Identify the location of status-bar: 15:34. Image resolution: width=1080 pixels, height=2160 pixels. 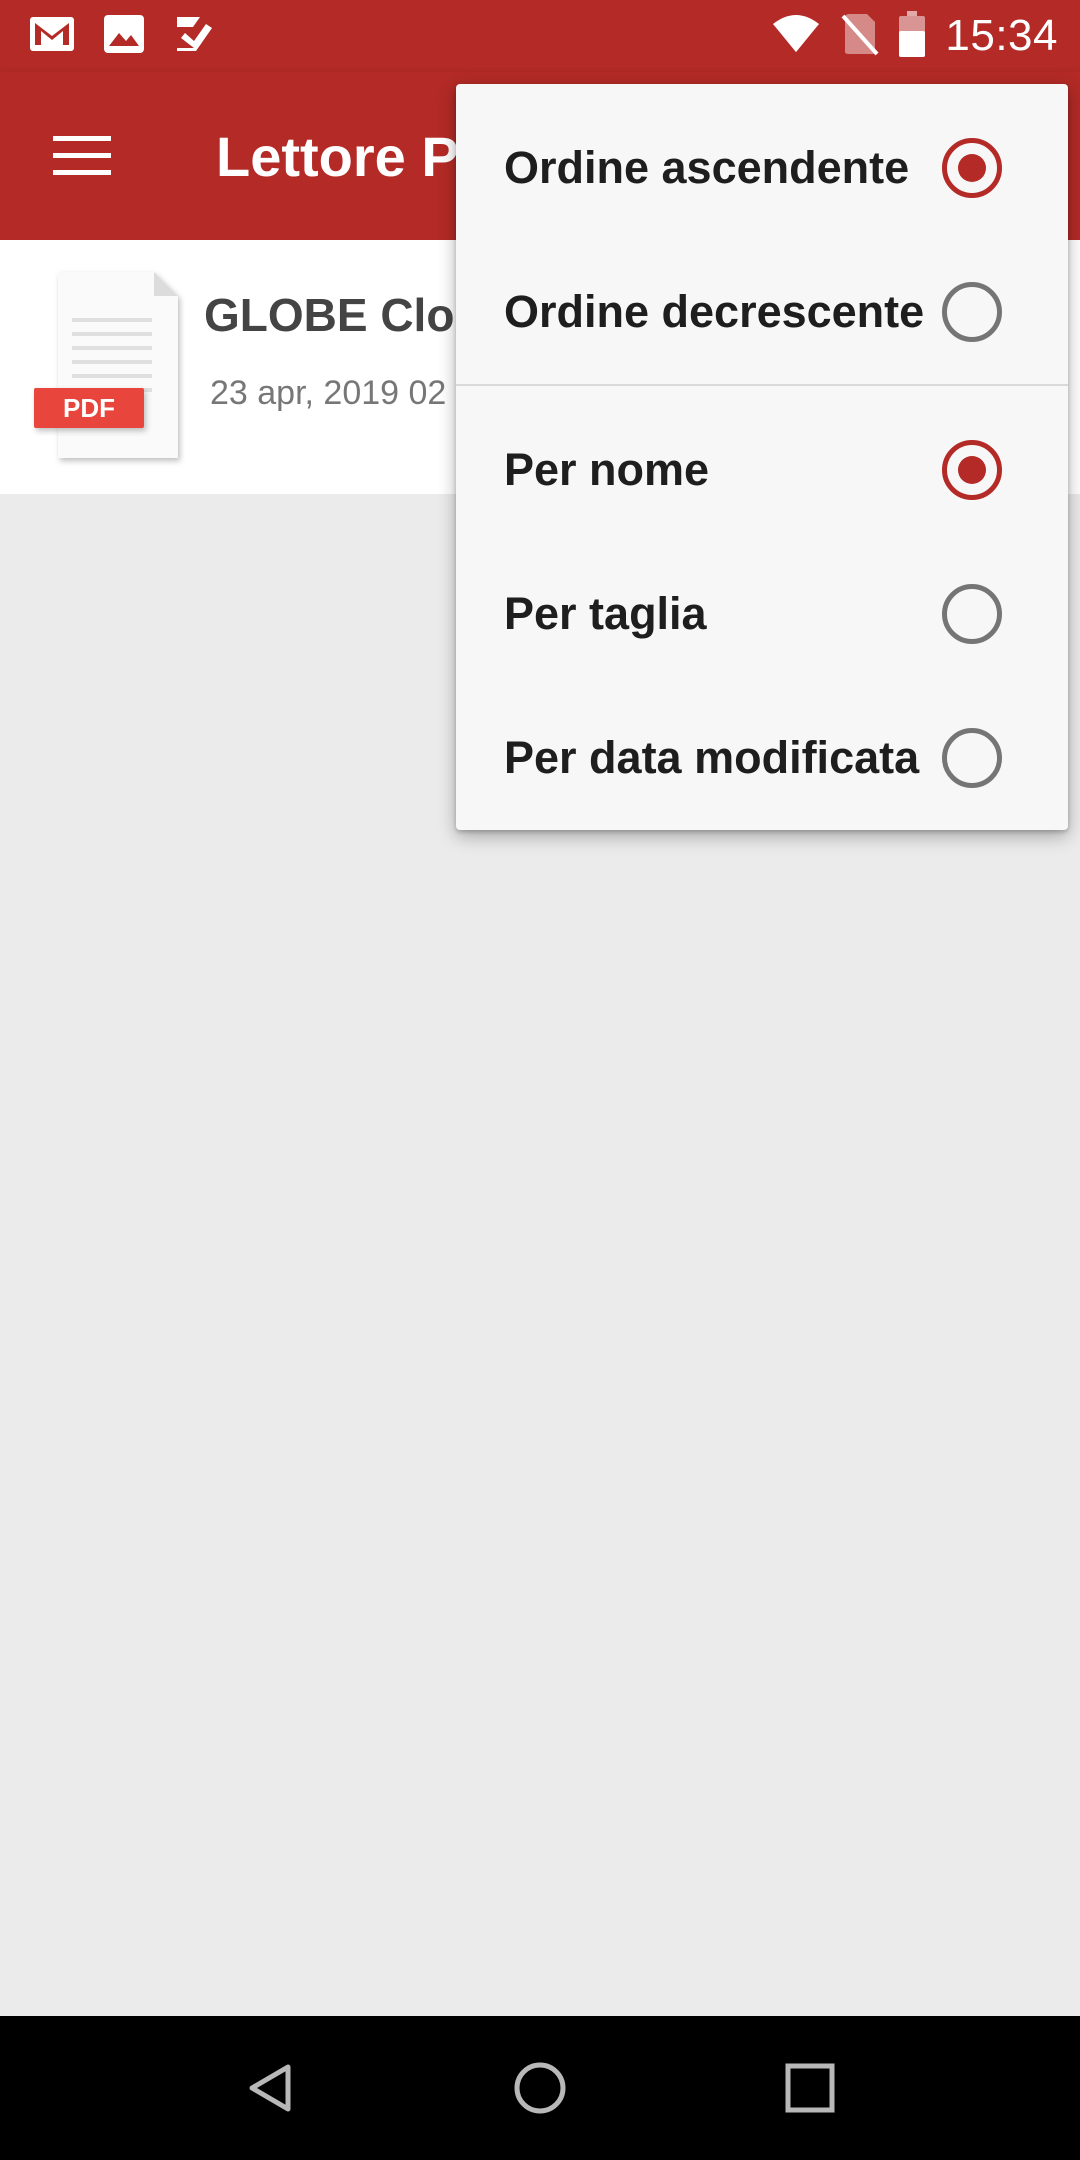
(540, 36).